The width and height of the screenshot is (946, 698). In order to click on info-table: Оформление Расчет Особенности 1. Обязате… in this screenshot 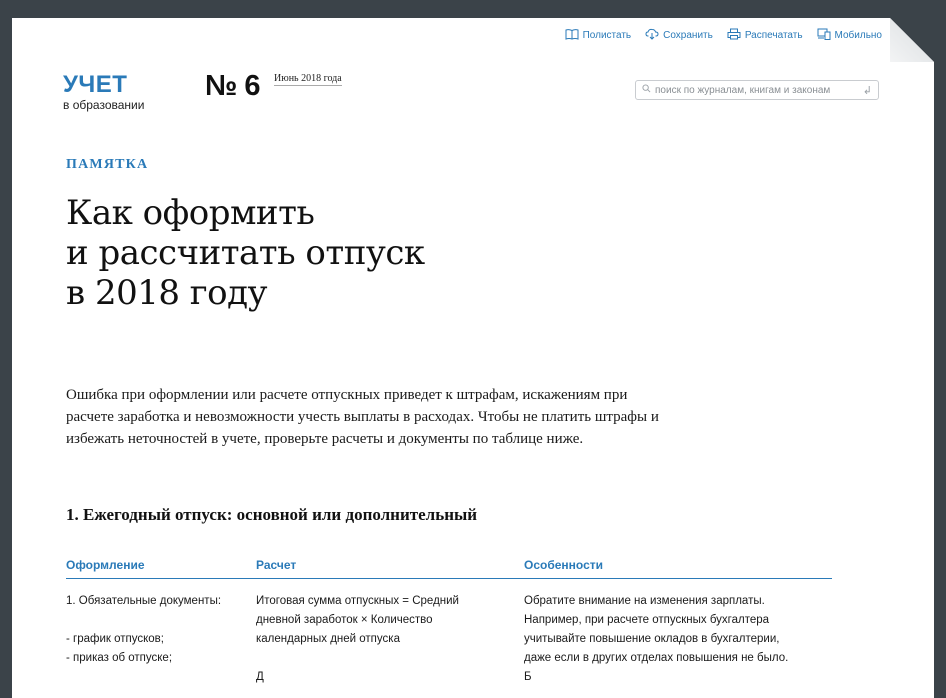, I will do `click(449, 622)`.